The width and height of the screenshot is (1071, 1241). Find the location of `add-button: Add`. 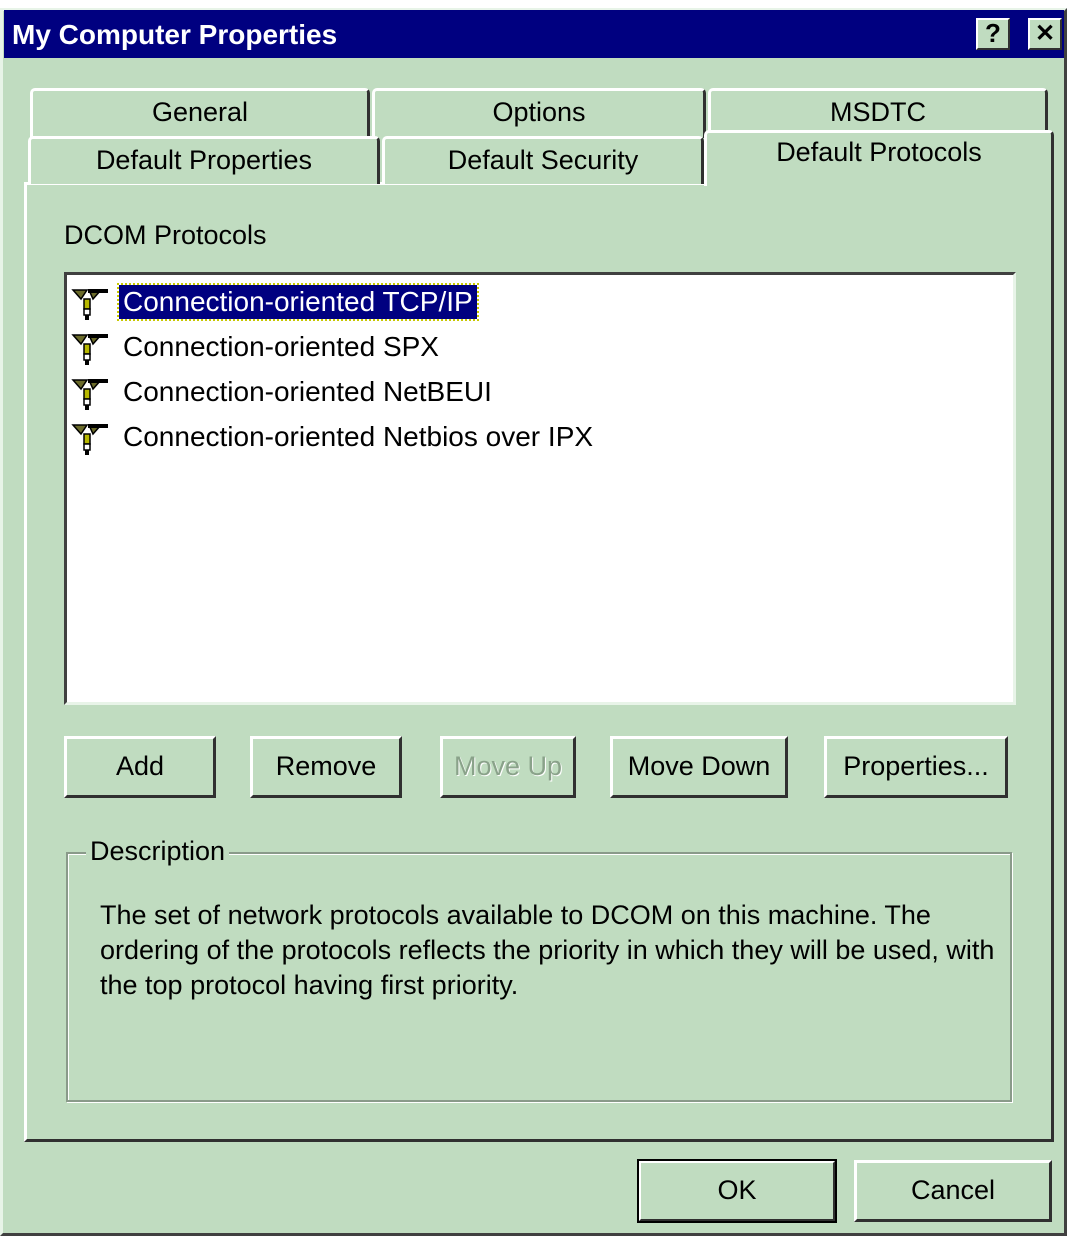

add-button: Add is located at coordinates (140, 767).